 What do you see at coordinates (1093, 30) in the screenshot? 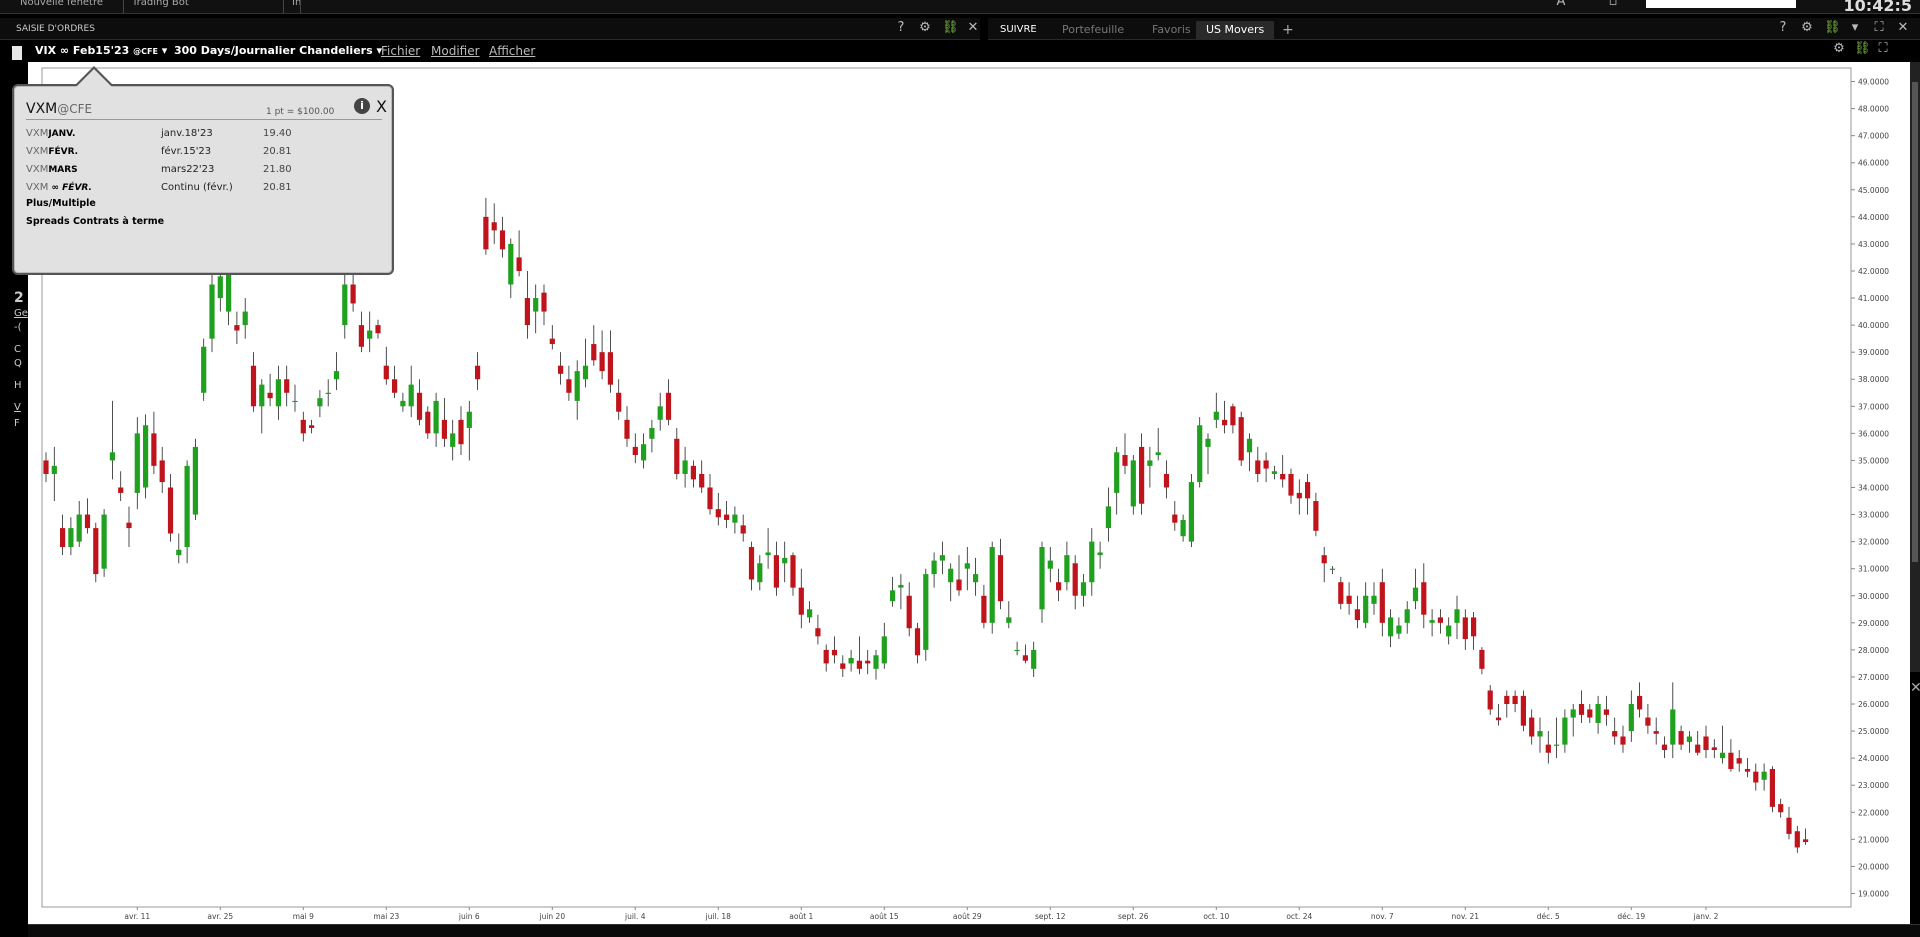
I see `tab-portefeuille: Portefeuille` at bounding box center [1093, 30].